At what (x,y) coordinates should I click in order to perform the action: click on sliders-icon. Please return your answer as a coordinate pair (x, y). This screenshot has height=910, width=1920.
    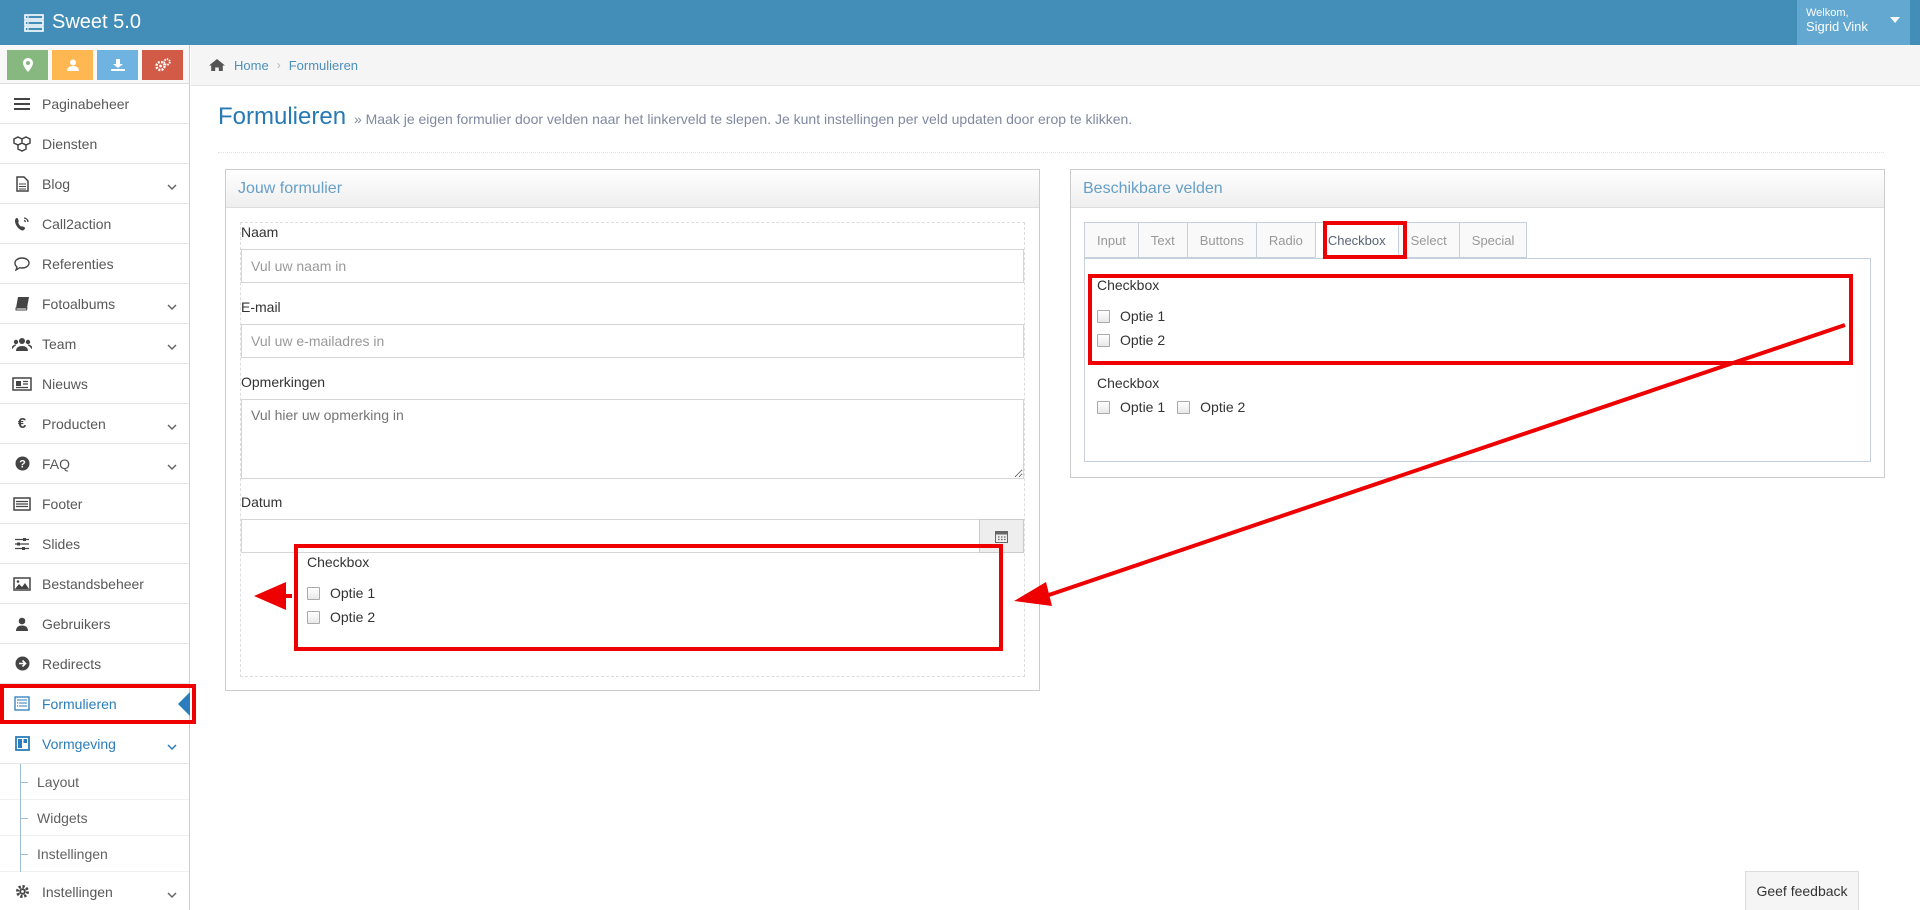
    Looking at the image, I should click on (22, 544).